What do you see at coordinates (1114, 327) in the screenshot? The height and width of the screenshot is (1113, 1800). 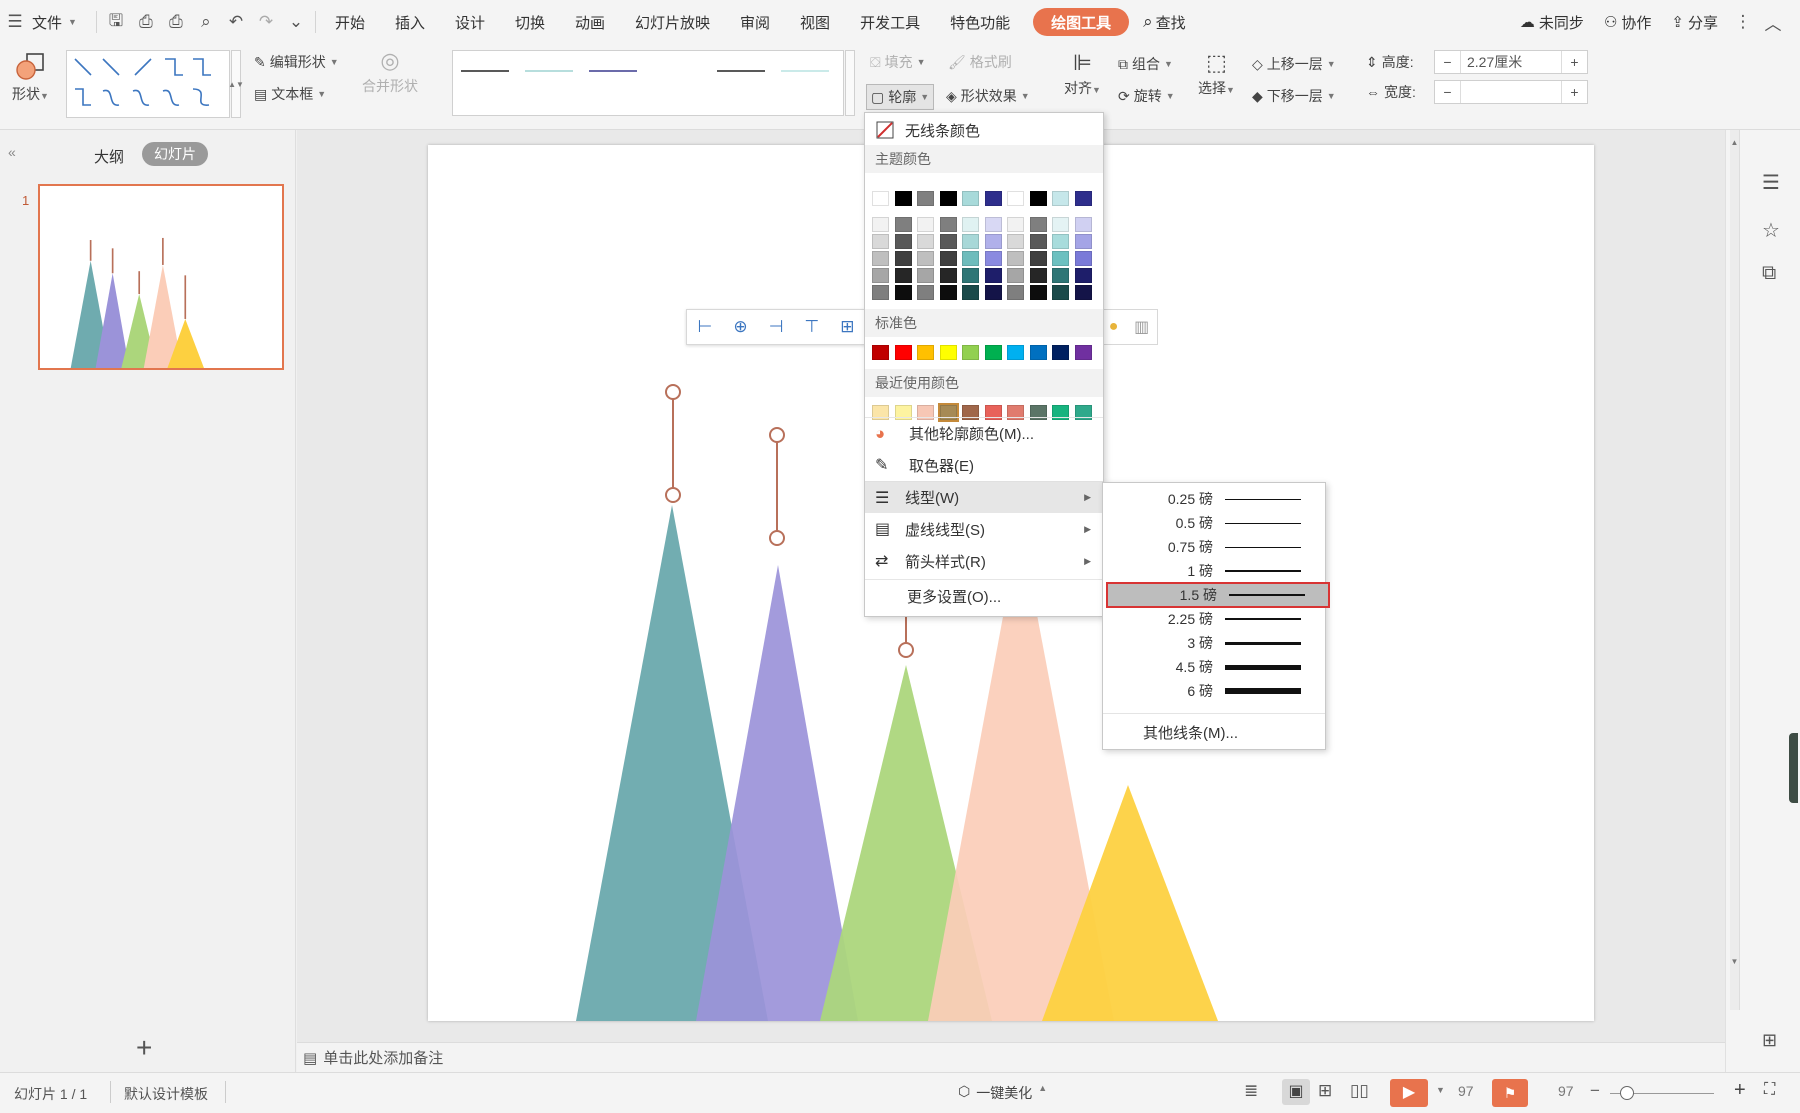 I see `bulb-icon: ●` at bounding box center [1114, 327].